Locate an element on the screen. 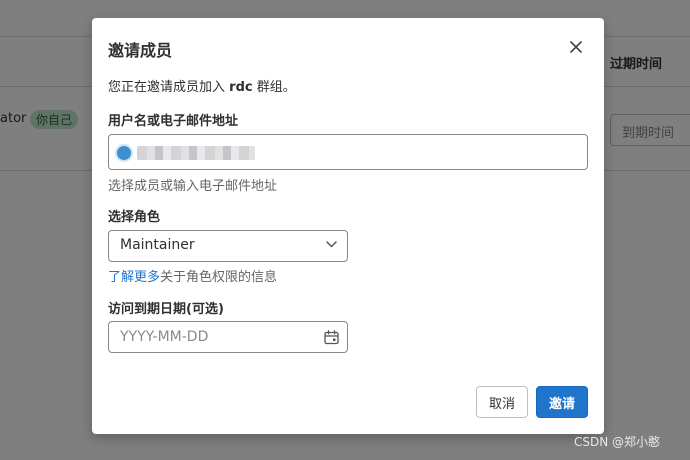  invite-button: 邀请 is located at coordinates (562, 402).